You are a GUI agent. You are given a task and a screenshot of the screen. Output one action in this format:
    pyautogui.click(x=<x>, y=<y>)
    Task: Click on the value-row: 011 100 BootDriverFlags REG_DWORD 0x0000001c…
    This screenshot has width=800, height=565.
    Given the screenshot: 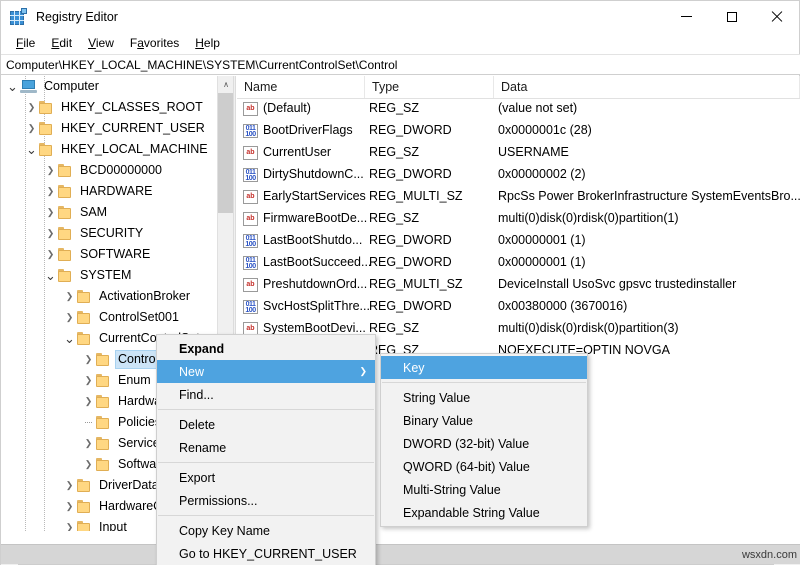 What is the action you would take?
    pyautogui.click(x=518, y=132)
    